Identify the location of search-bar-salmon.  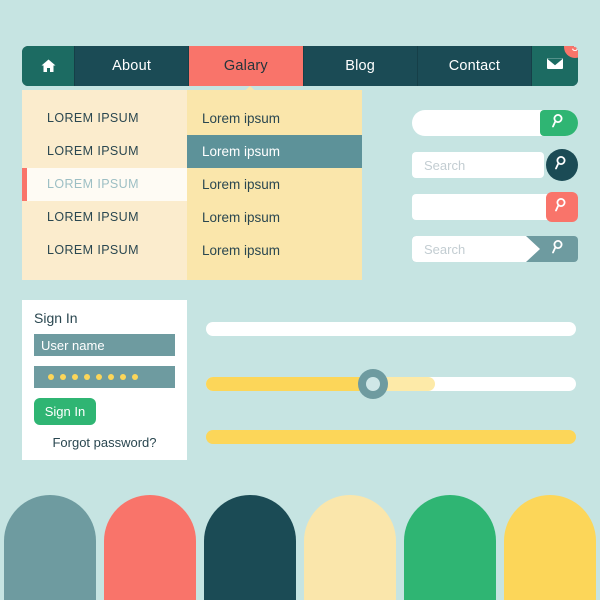
(495, 207).